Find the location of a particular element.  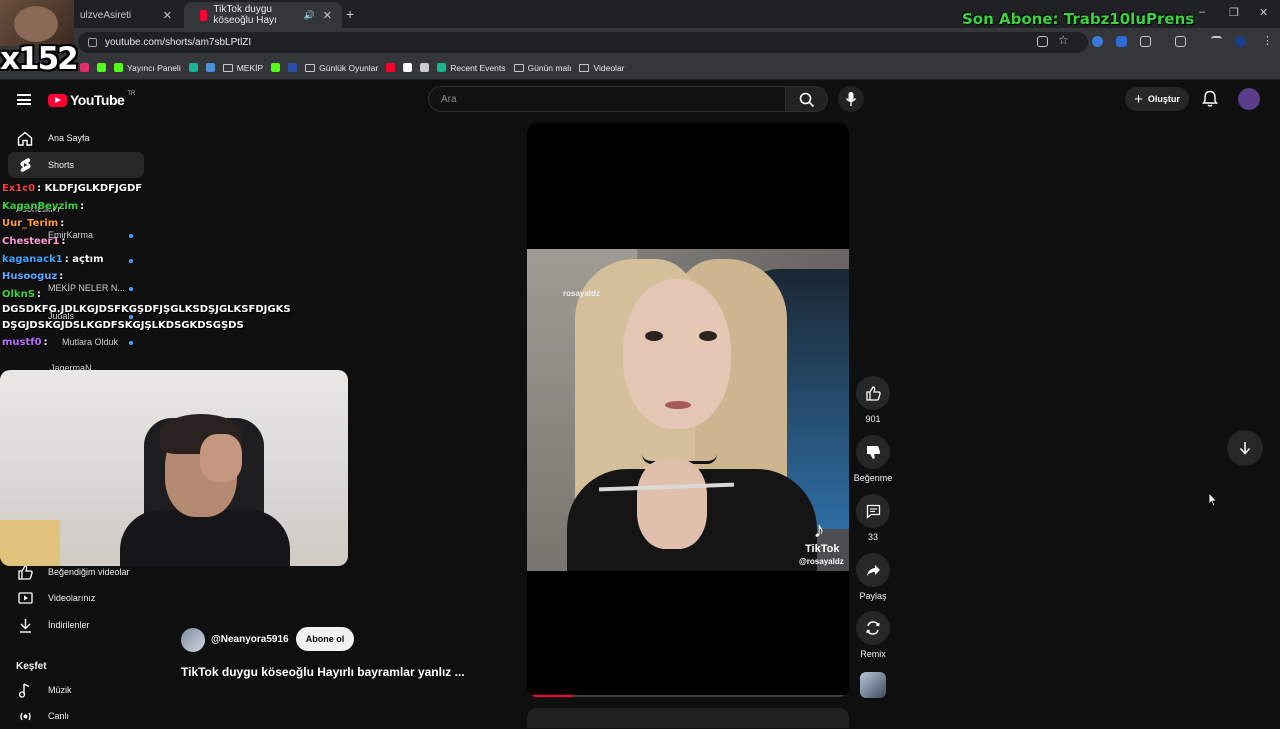

address-bar: youtube.com/shorts/am7sbLPtlZI is located at coordinates (583, 42).